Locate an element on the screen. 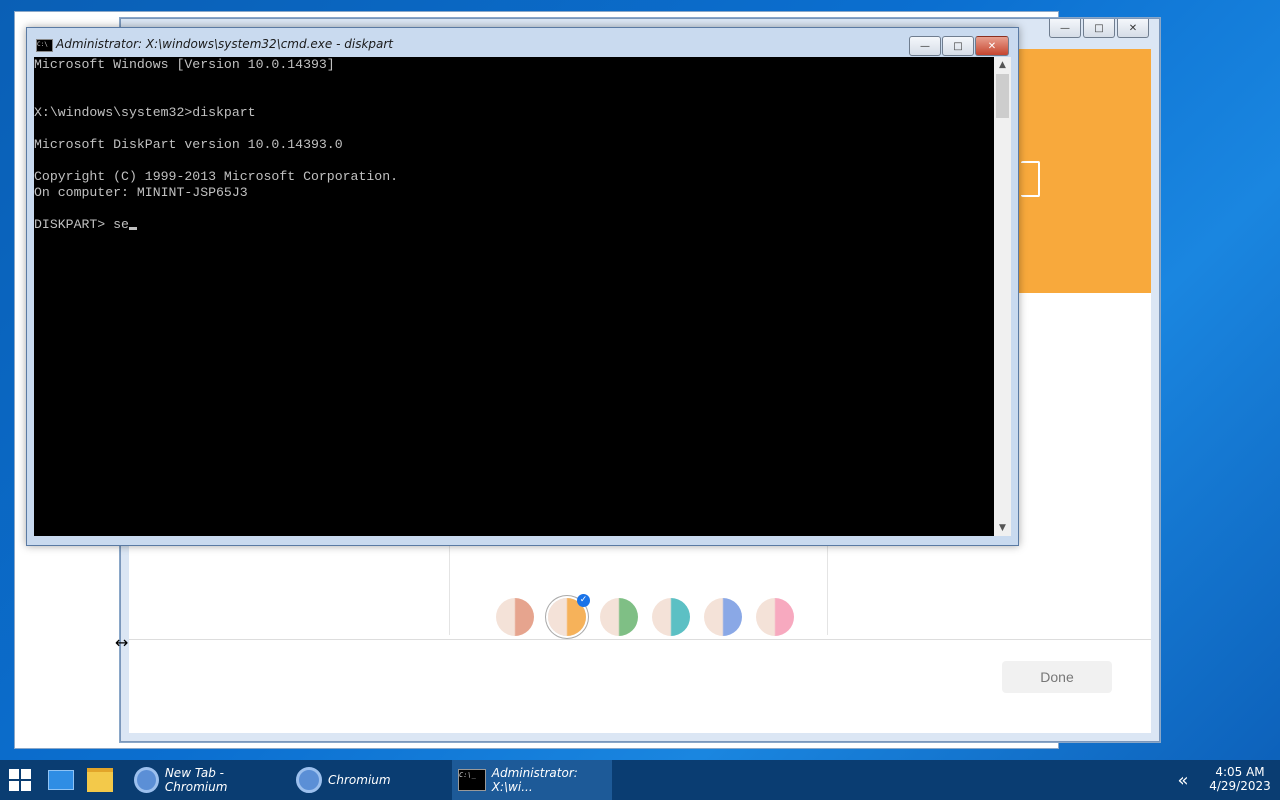 This screenshot has width=1280, height=800. minimize-button: — is located at coordinates (925, 46).